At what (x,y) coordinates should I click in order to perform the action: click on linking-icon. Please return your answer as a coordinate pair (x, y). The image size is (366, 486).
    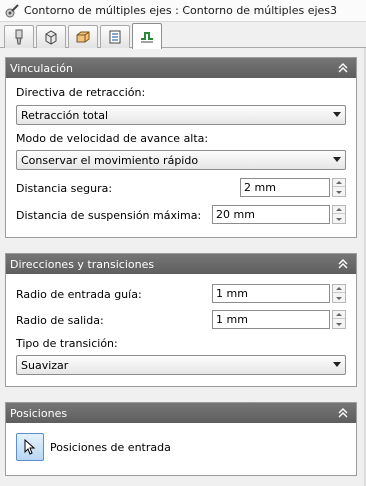
    Looking at the image, I should click on (147, 36).